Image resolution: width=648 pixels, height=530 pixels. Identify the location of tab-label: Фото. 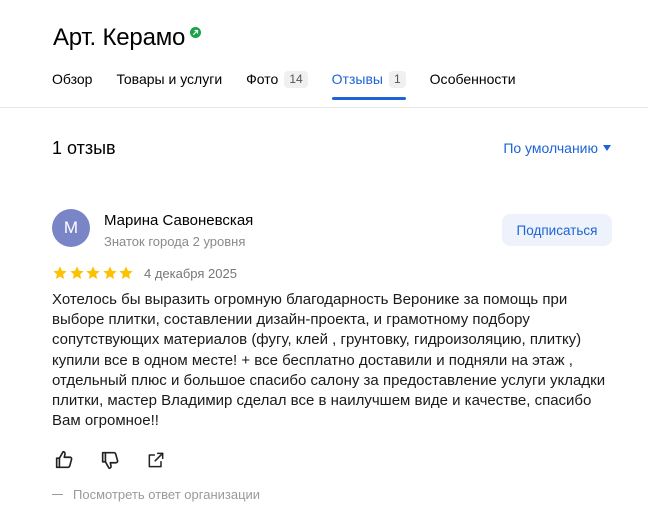
(262, 79).